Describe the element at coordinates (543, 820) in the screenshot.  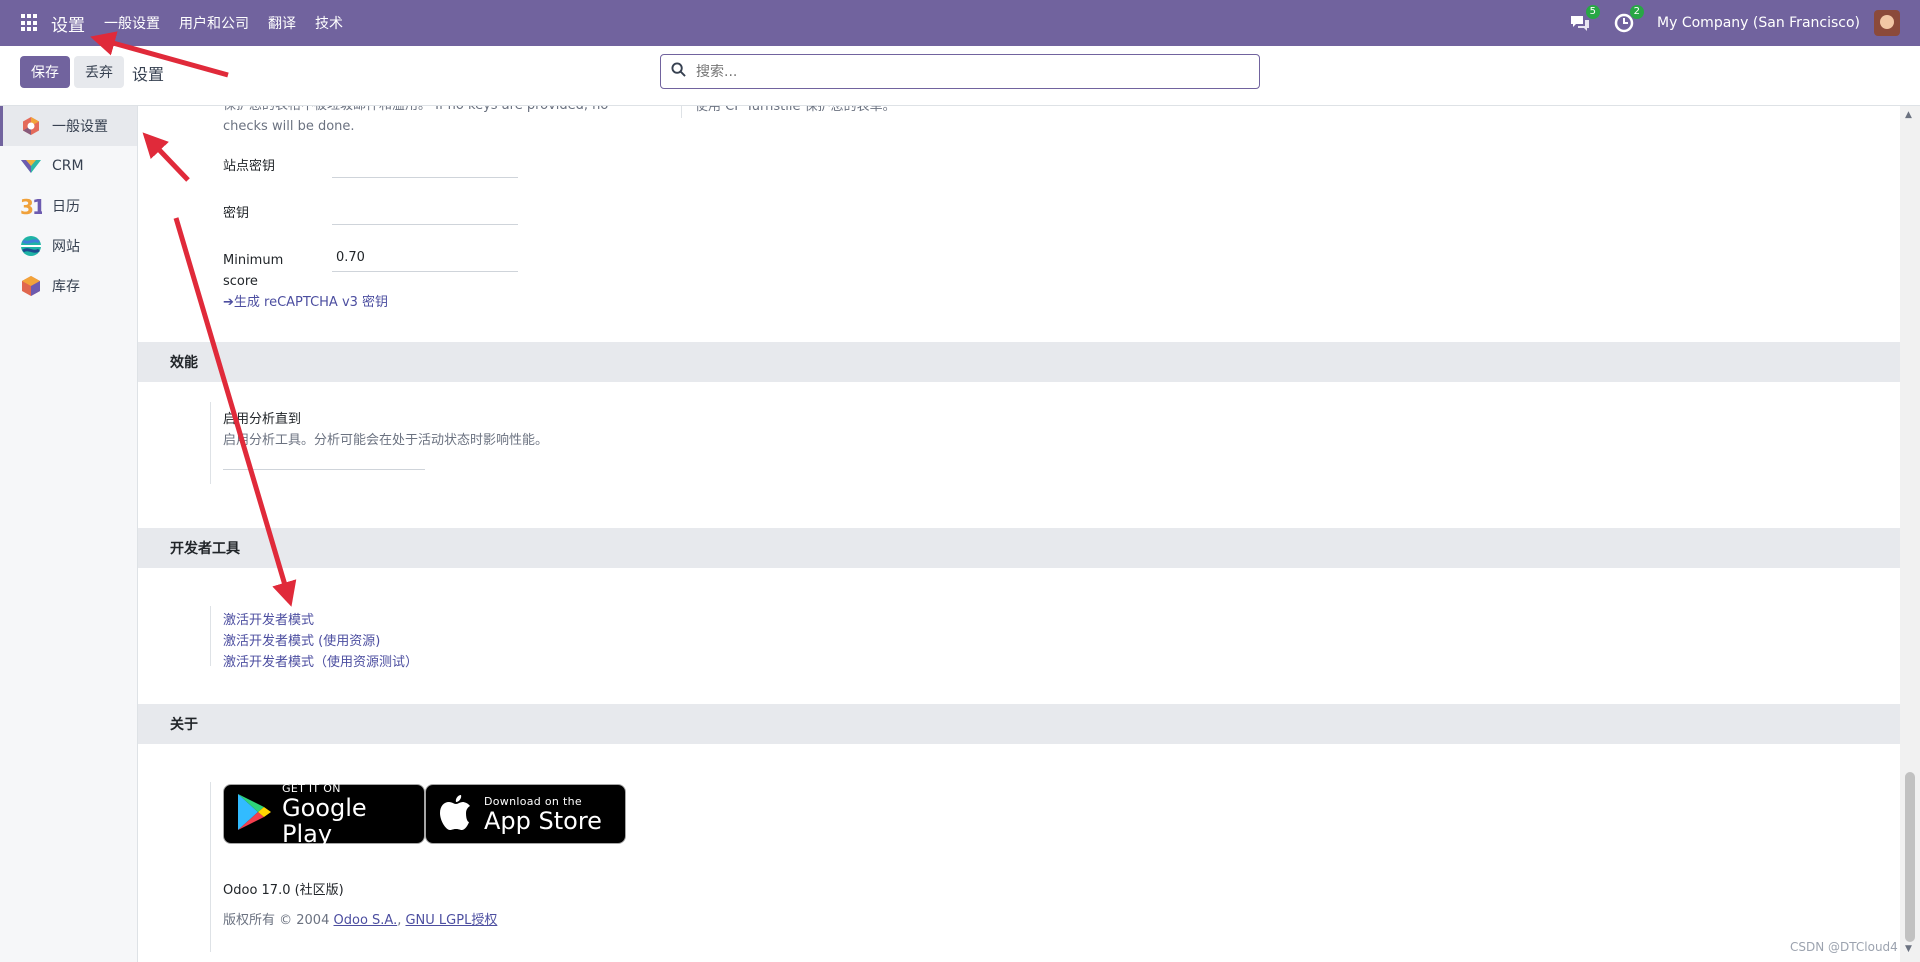
I see `app-store-big-text: App Store` at that location.